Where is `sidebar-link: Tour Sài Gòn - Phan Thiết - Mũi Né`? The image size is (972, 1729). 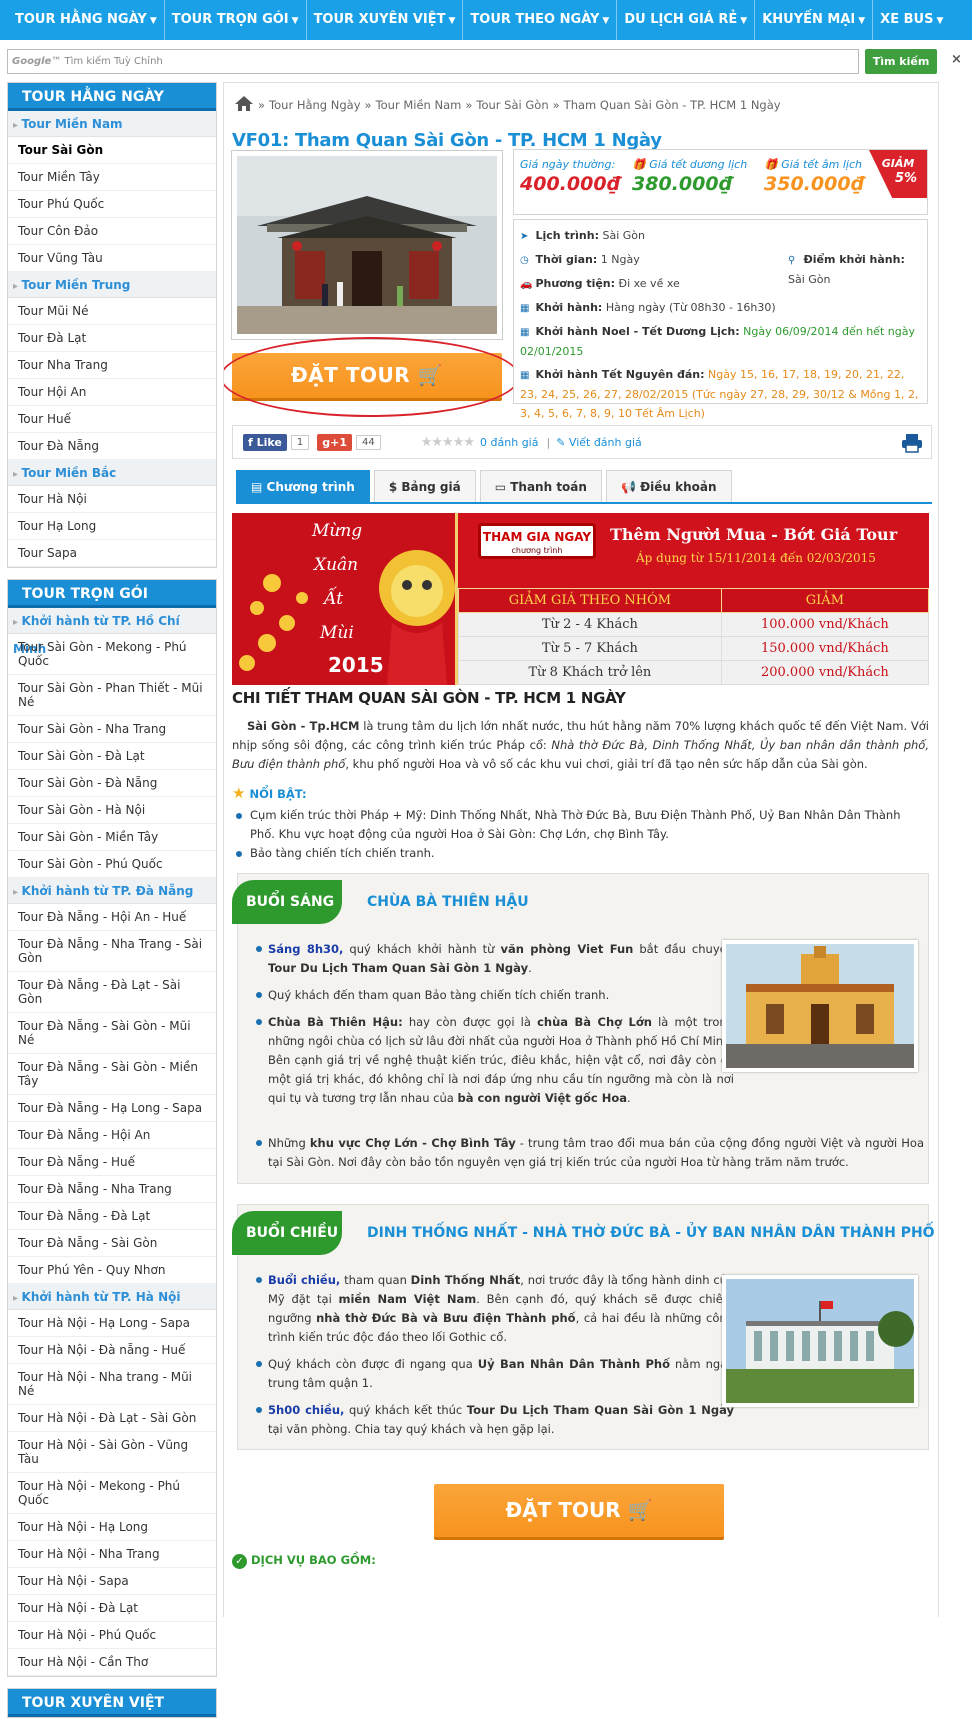 sidebar-link: Tour Sài Gòn - Phan Thiết - Mũi Né is located at coordinates (112, 695).